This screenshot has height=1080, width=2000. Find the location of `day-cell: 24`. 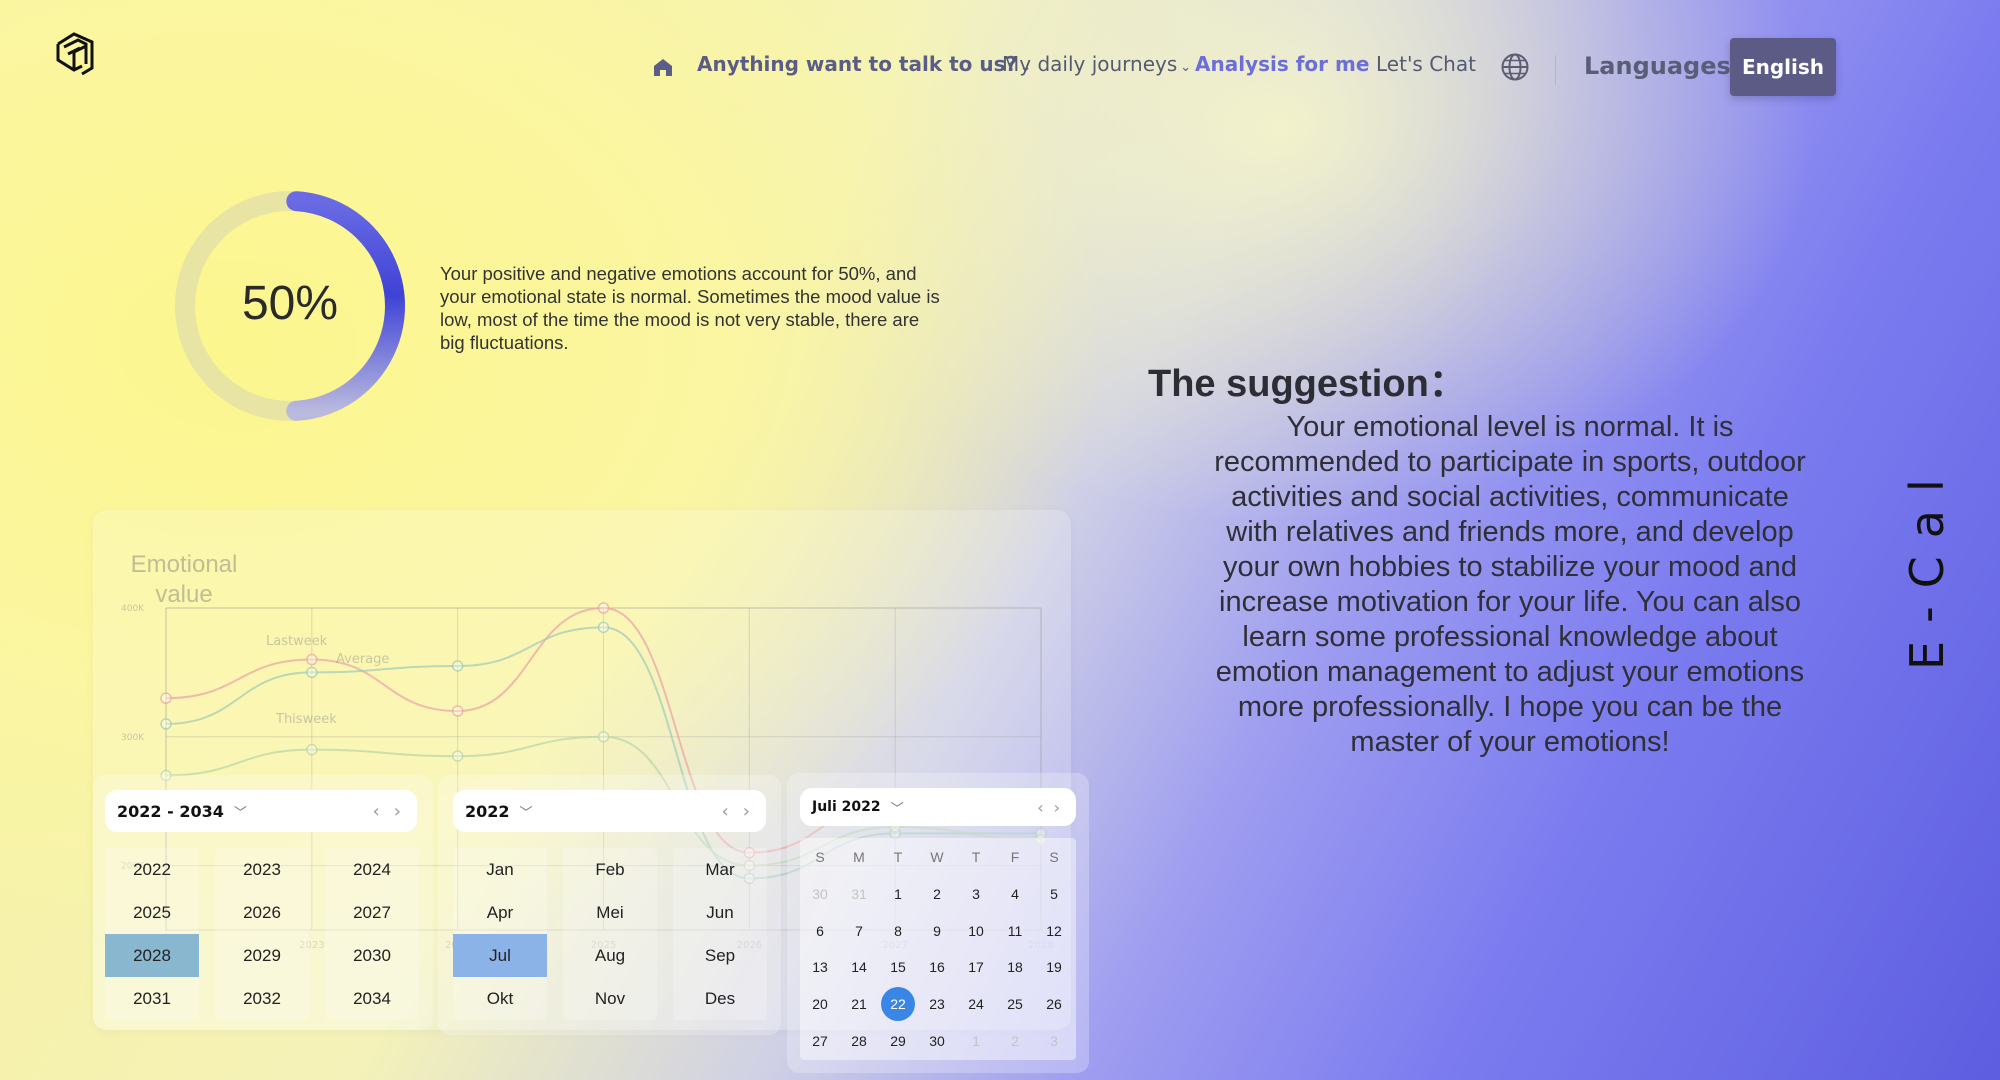

day-cell: 24 is located at coordinates (976, 1004).